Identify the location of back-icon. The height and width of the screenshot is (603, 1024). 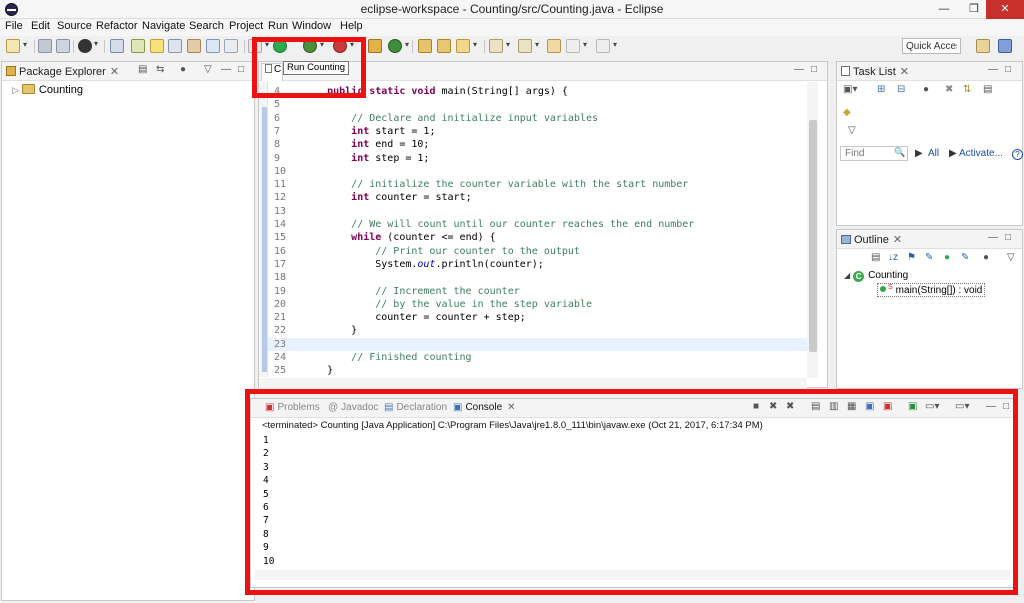
(576, 46).